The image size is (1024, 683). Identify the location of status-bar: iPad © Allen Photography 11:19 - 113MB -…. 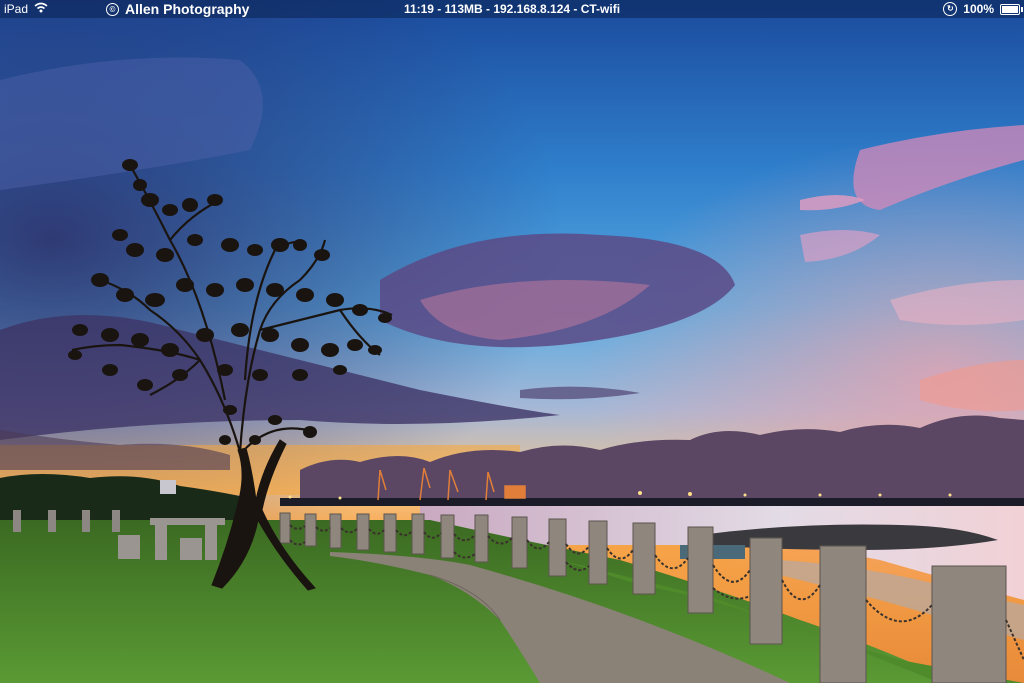
(512, 9).